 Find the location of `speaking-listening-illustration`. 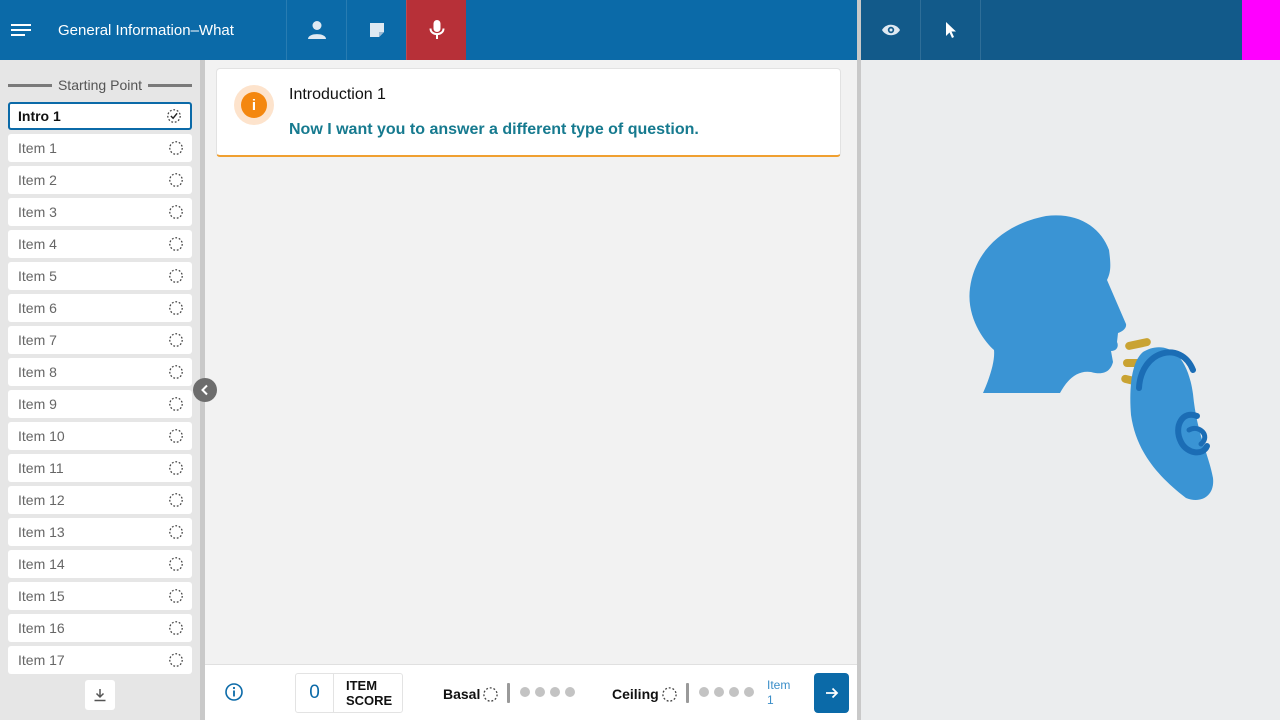

speaking-listening-illustration is located at coordinates (1091, 357).